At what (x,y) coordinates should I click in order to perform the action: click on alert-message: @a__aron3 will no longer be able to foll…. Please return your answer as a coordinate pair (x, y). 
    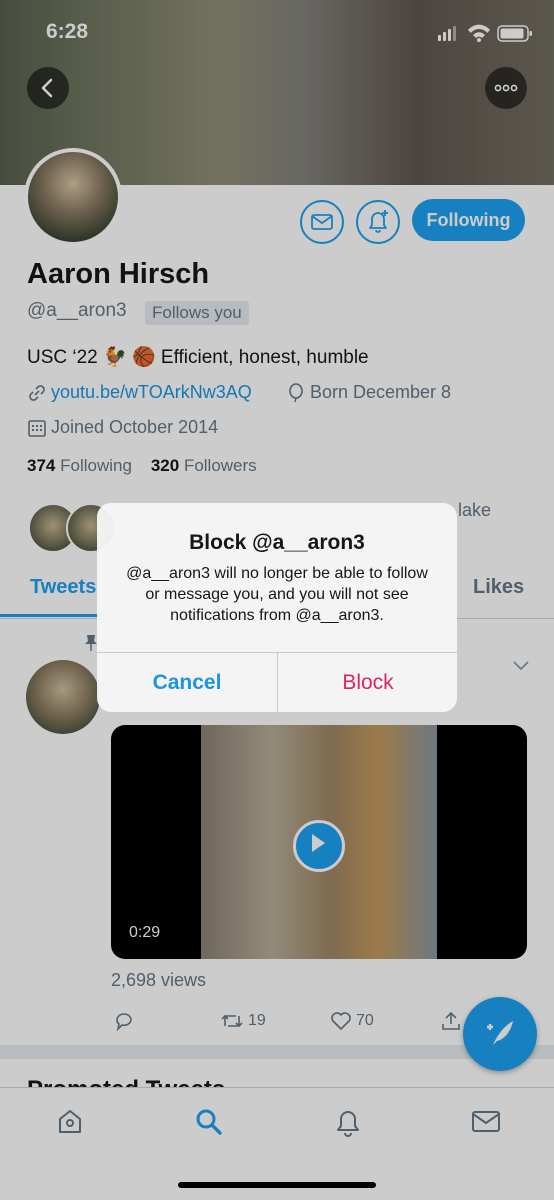
    Looking at the image, I should click on (277, 594).